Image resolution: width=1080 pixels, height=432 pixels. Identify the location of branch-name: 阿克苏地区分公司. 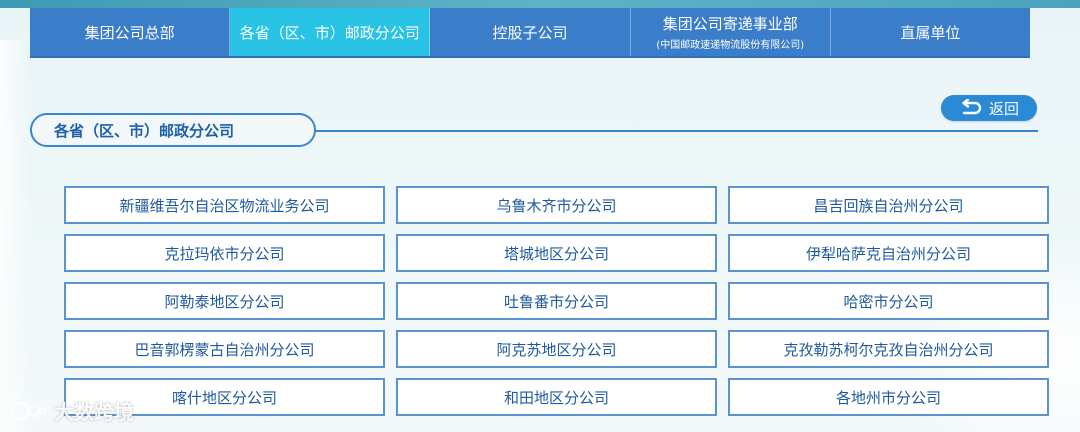
(556, 349).